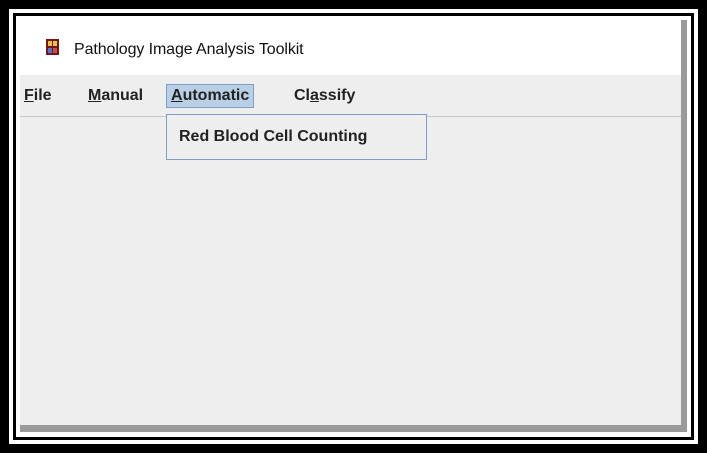  I want to click on menu-automatic: Automatic, so click(210, 96).